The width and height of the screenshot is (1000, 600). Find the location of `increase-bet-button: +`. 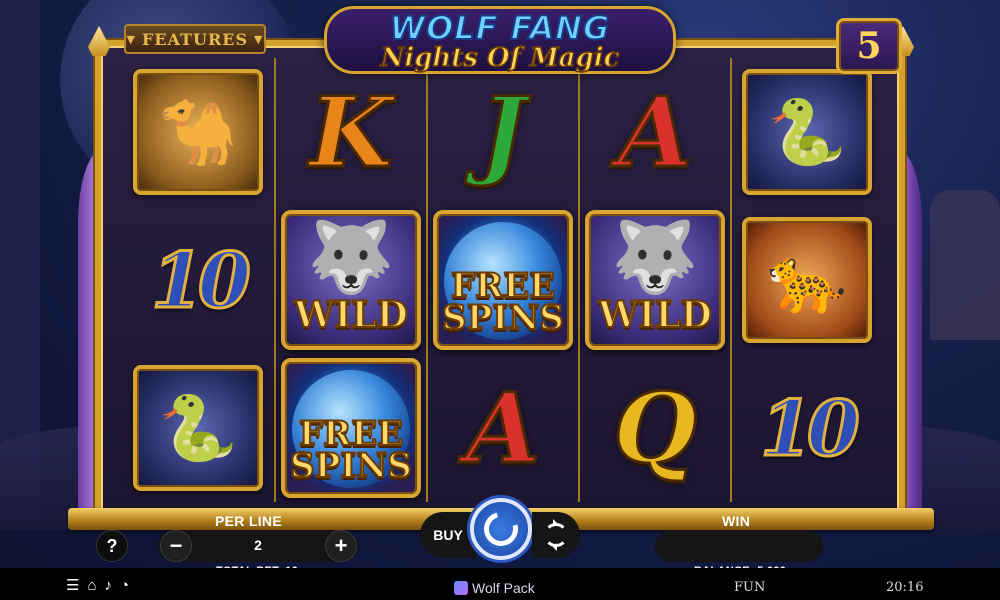

increase-bet-button: + is located at coordinates (341, 546).